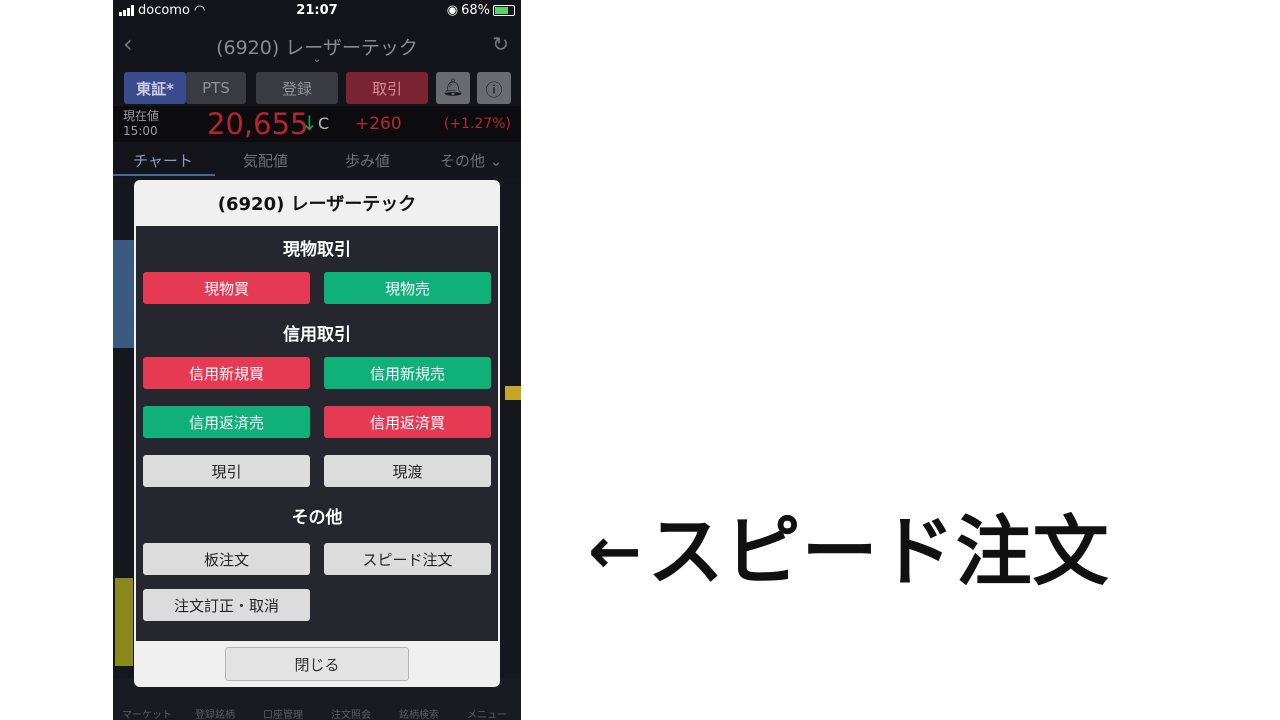 This screenshot has width=1280, height=720. I want to click on tab-other: その他 ⌄, so click(471, 160).